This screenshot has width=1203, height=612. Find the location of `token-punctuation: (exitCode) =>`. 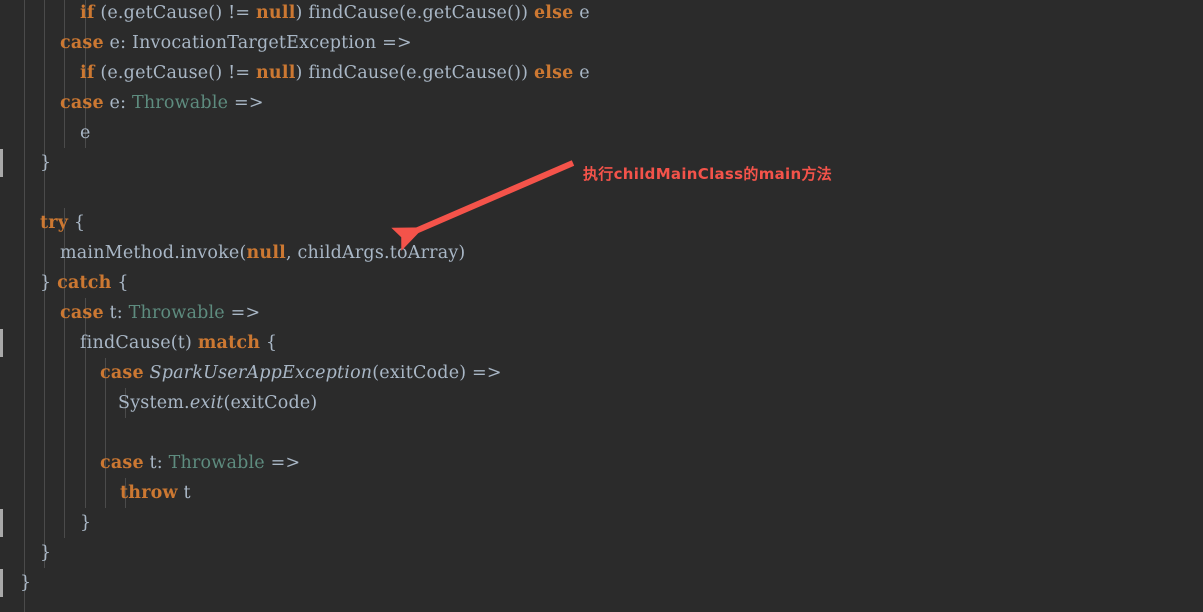

token-punctuation: (exitCode) => is located at coordinates (437, 373).